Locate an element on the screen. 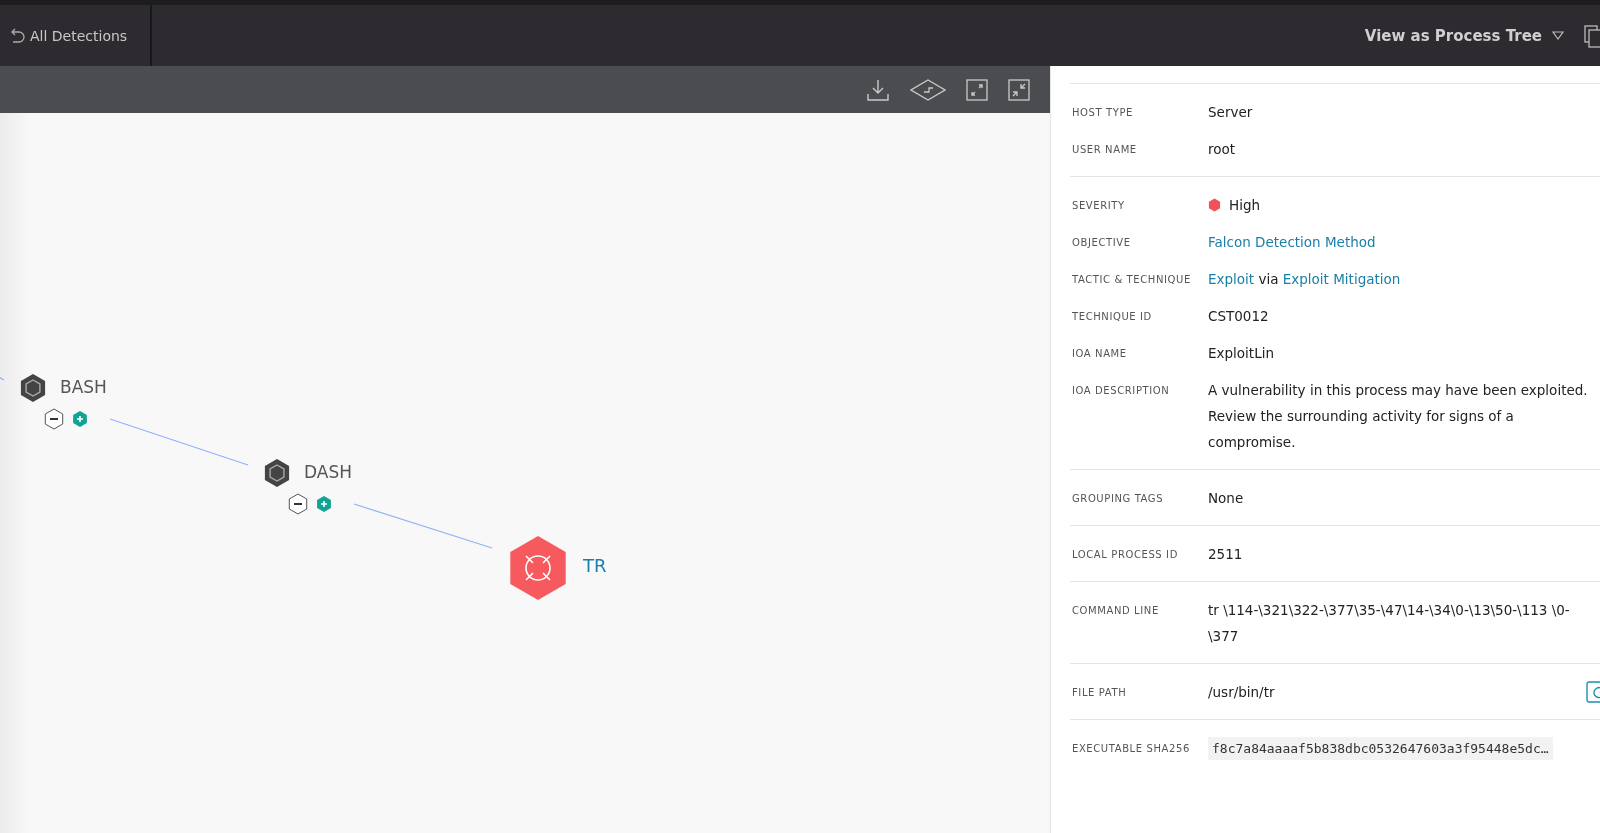 This screenshot has width=1600, height=833. field-label: IOA NAME is located at coordinates (1099, 354).